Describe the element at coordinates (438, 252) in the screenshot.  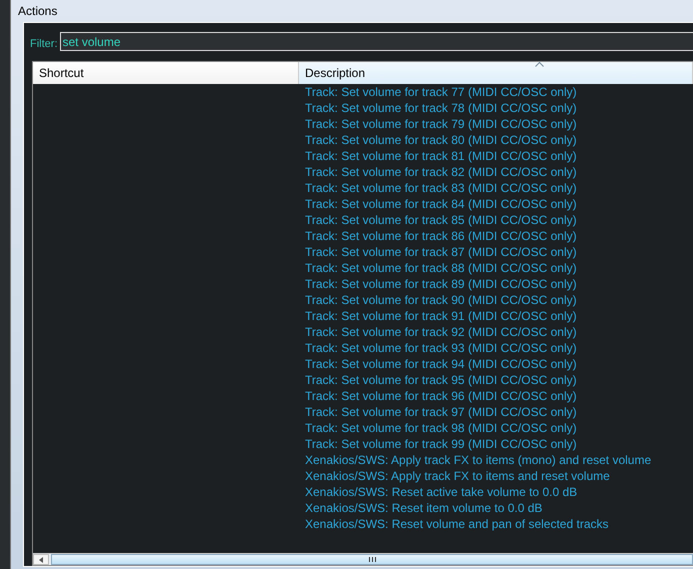
I see `description-cell: Track: Set volume for track 87 (MIDI CC/OSC only)` at that location.